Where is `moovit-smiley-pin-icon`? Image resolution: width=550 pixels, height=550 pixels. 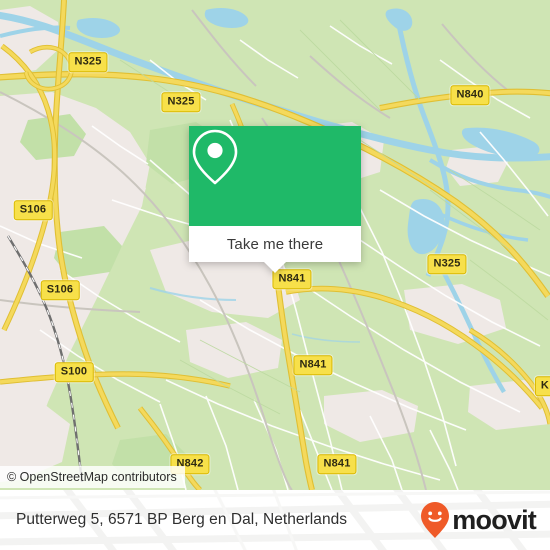 moovit-smiley-pin-icon is located at coordinates (435, 520).